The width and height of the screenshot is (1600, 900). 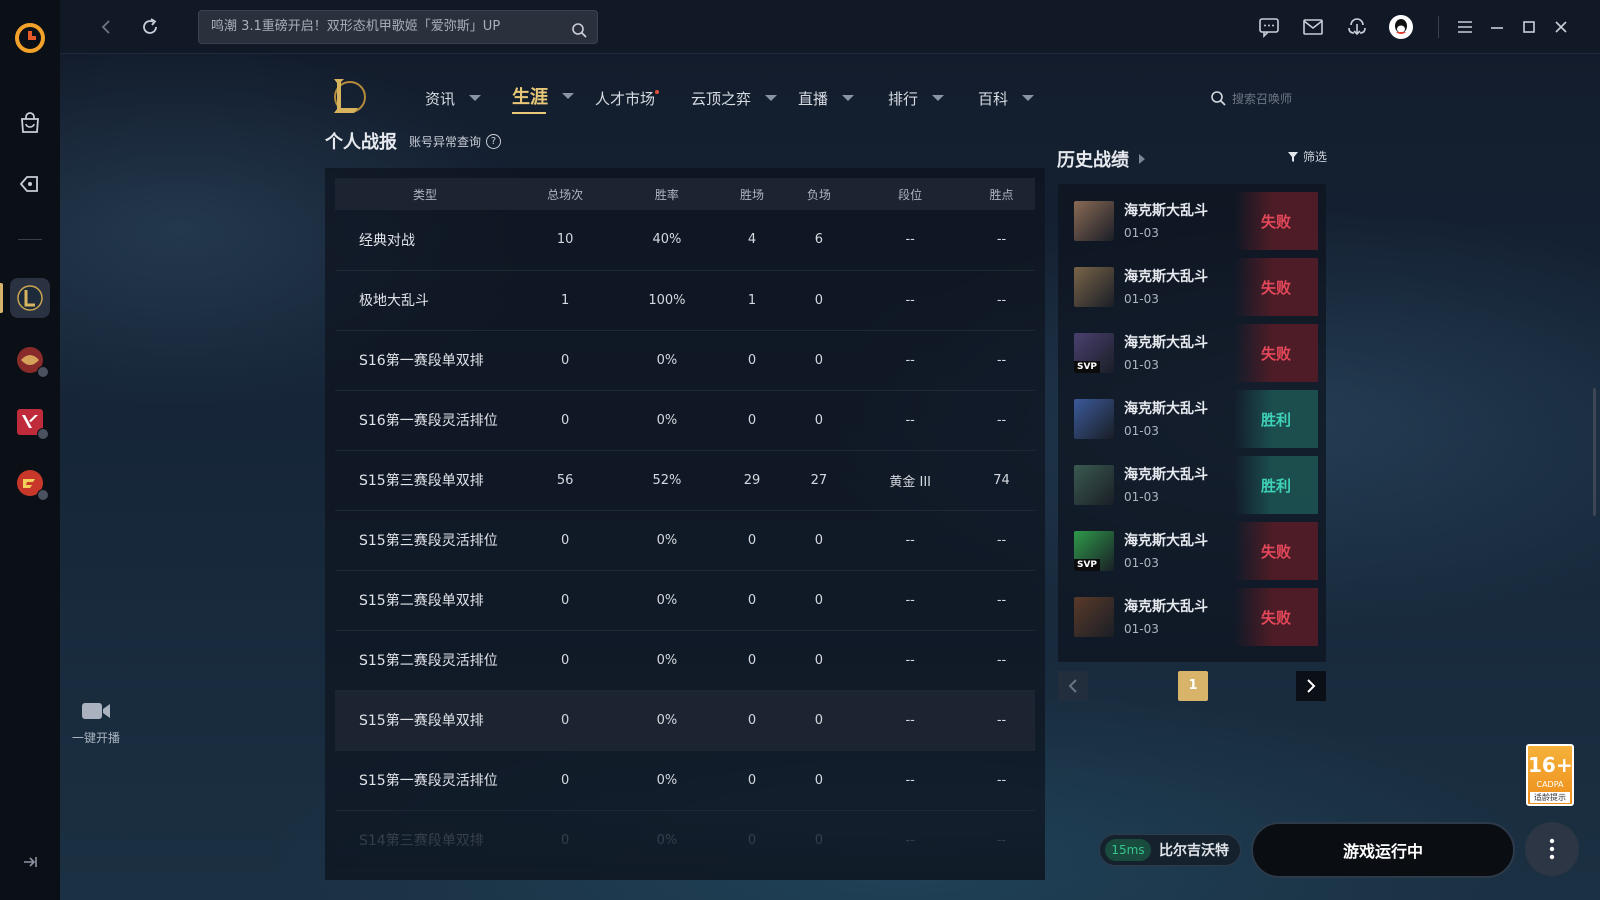 I want to click on menu-hamburger-icon, so click(x=1465, y=27).